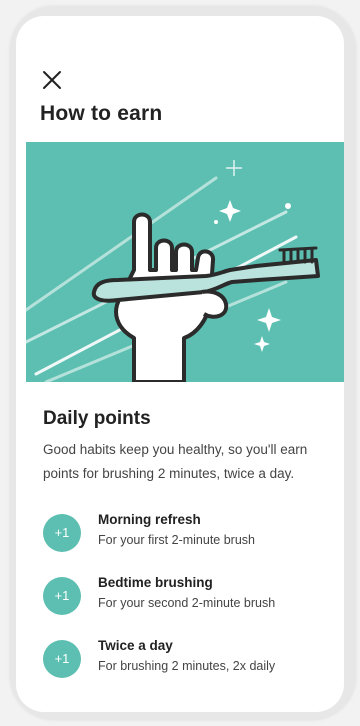  What do you see at coordinates (155, 582) in the screenshot?
I see `item-title: Bedtime brushing` at bounding box center [155, 582].